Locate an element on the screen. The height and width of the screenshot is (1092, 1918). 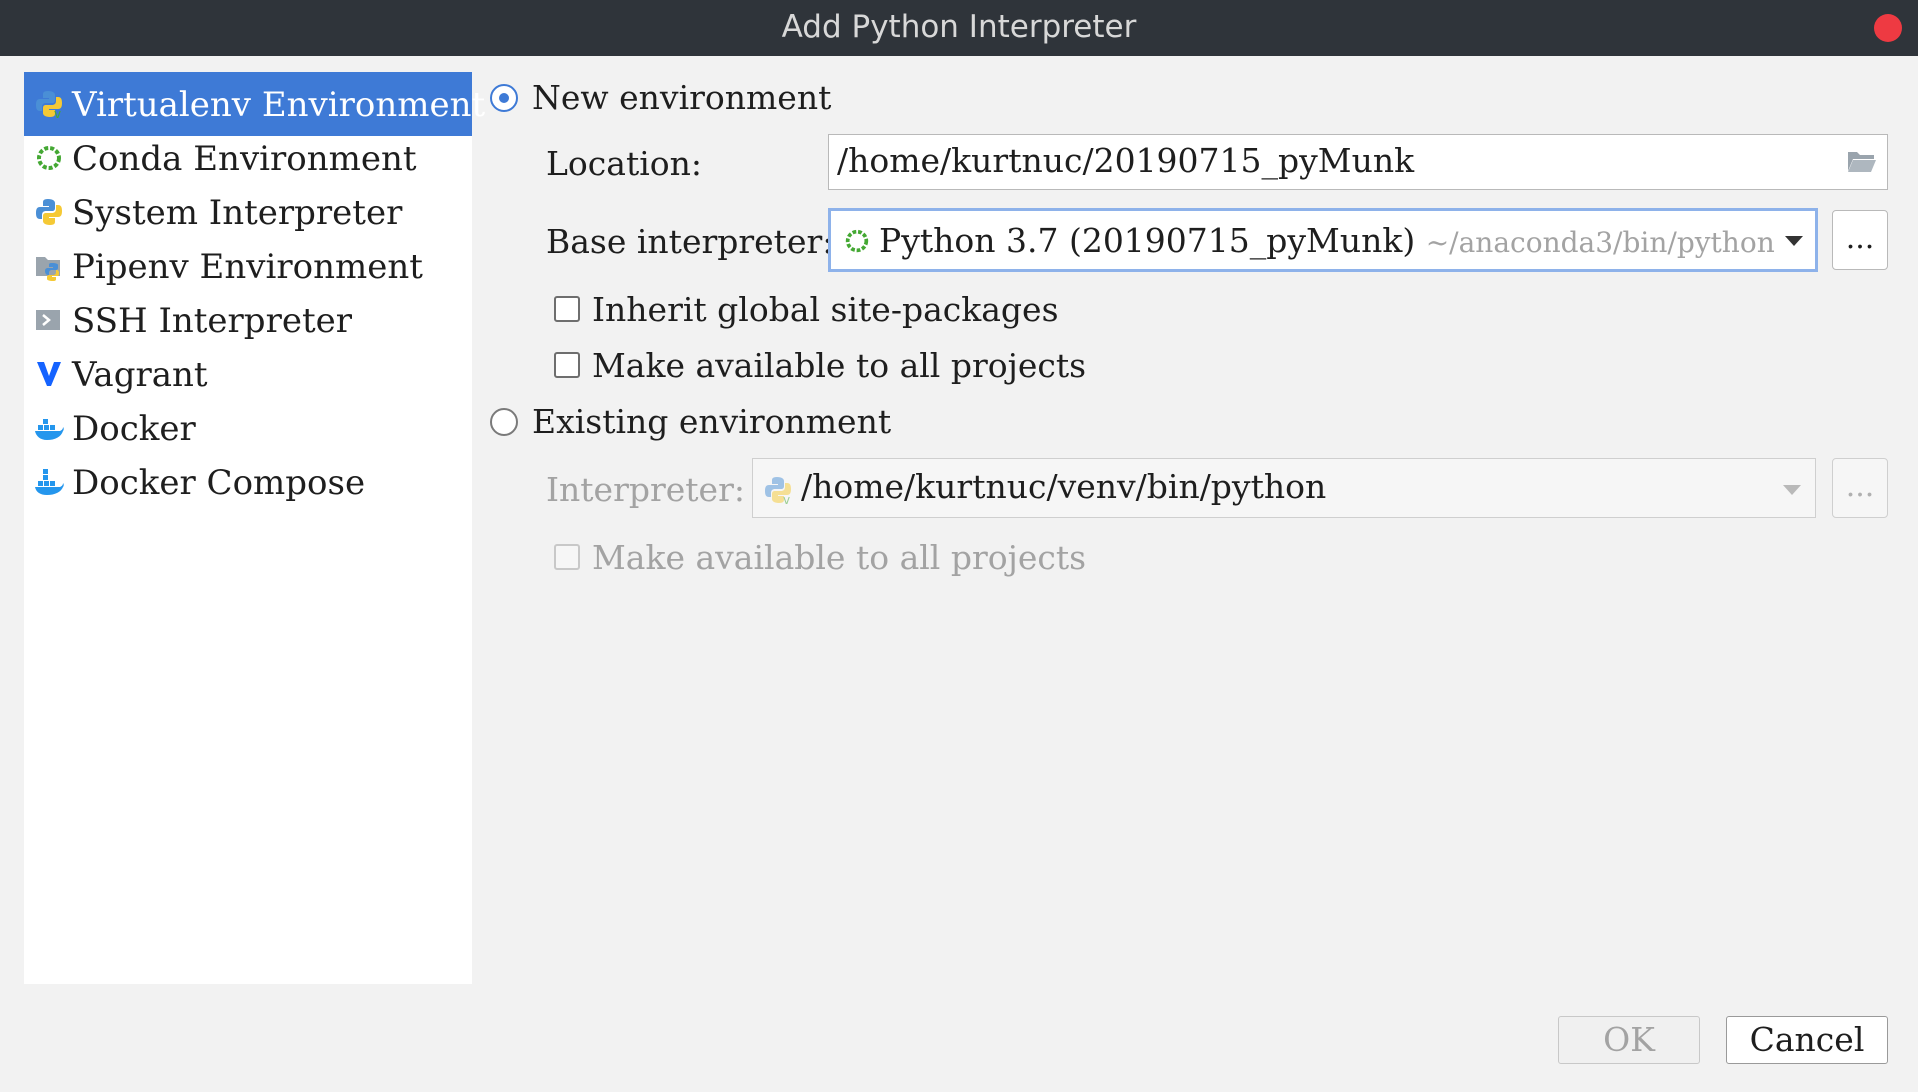
close-window-button is located at coordinates (1888, 28).